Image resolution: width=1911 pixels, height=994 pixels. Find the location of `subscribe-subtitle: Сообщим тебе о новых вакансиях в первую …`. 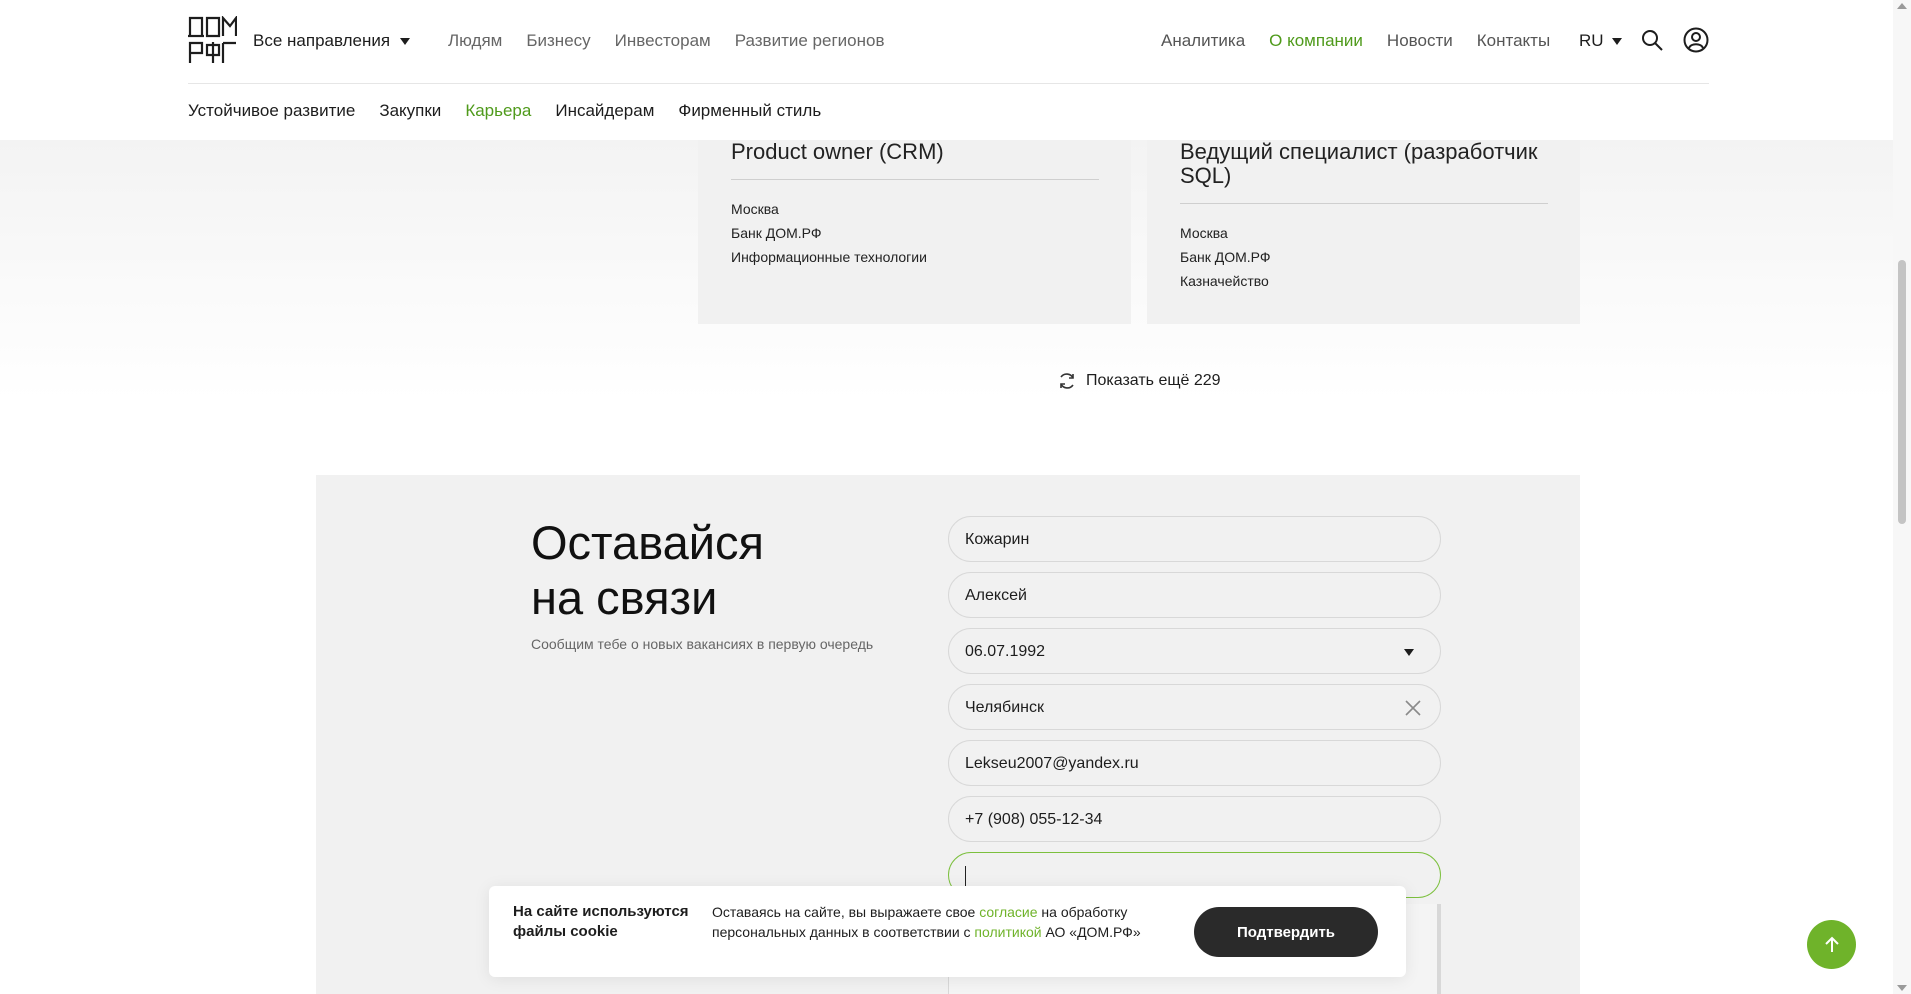

subscribe-subtitle: Сообщим тебе о новых вакансиях в первую … is located at coordinates (702, 644).